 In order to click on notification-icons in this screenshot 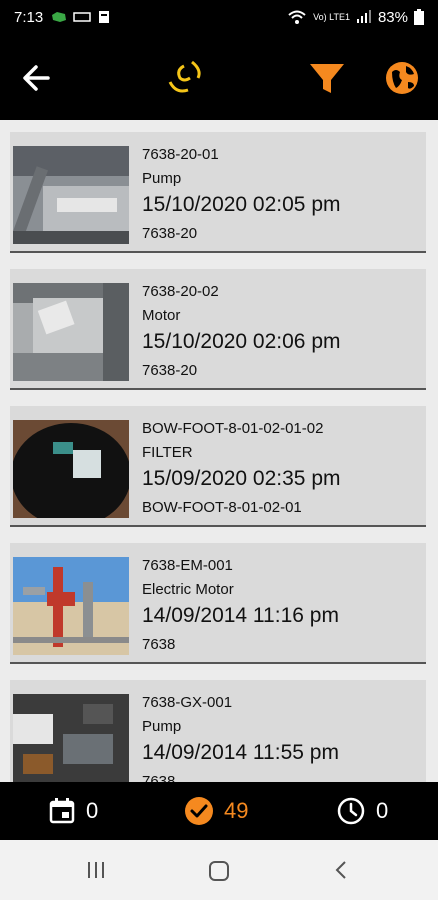, I will do `click(81, 17)`.